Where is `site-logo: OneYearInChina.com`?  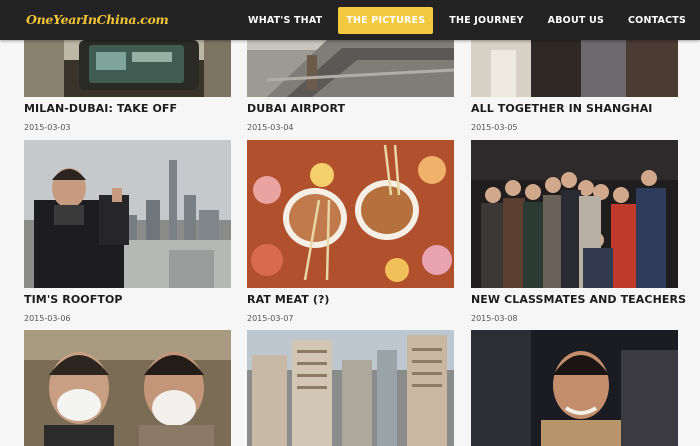
site-logo: OneYearInChina.com is located at coordinates (97, 19).